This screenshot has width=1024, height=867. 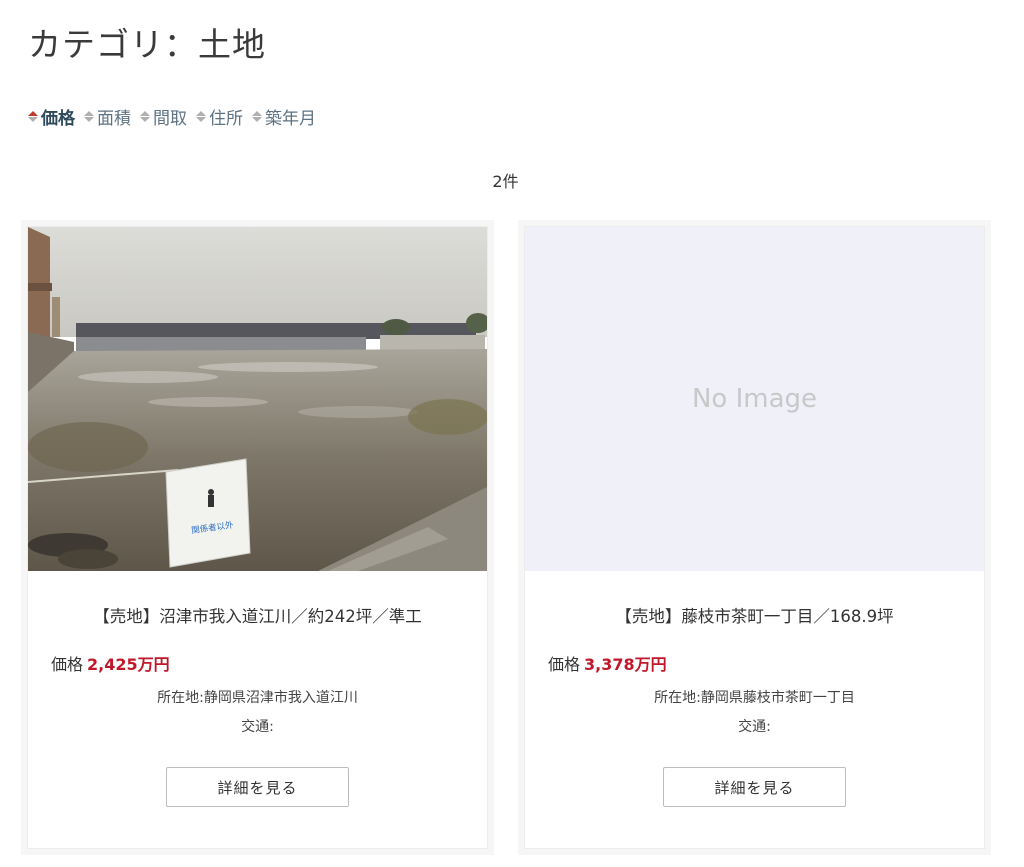 What do you see at coordinates (257, 615) in the screenshot?
I see `listing-title: 【売地】沼津市我入道江川／約242坪／準工` at bounding box center [257, 615].